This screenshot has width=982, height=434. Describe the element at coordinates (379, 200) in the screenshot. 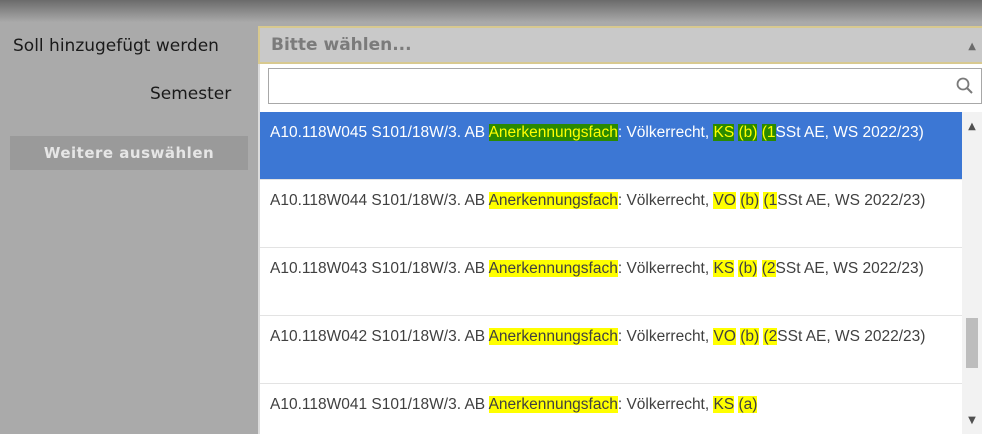

I see `option-text: A10.118W044 S101/18W/3. AB` at that location.